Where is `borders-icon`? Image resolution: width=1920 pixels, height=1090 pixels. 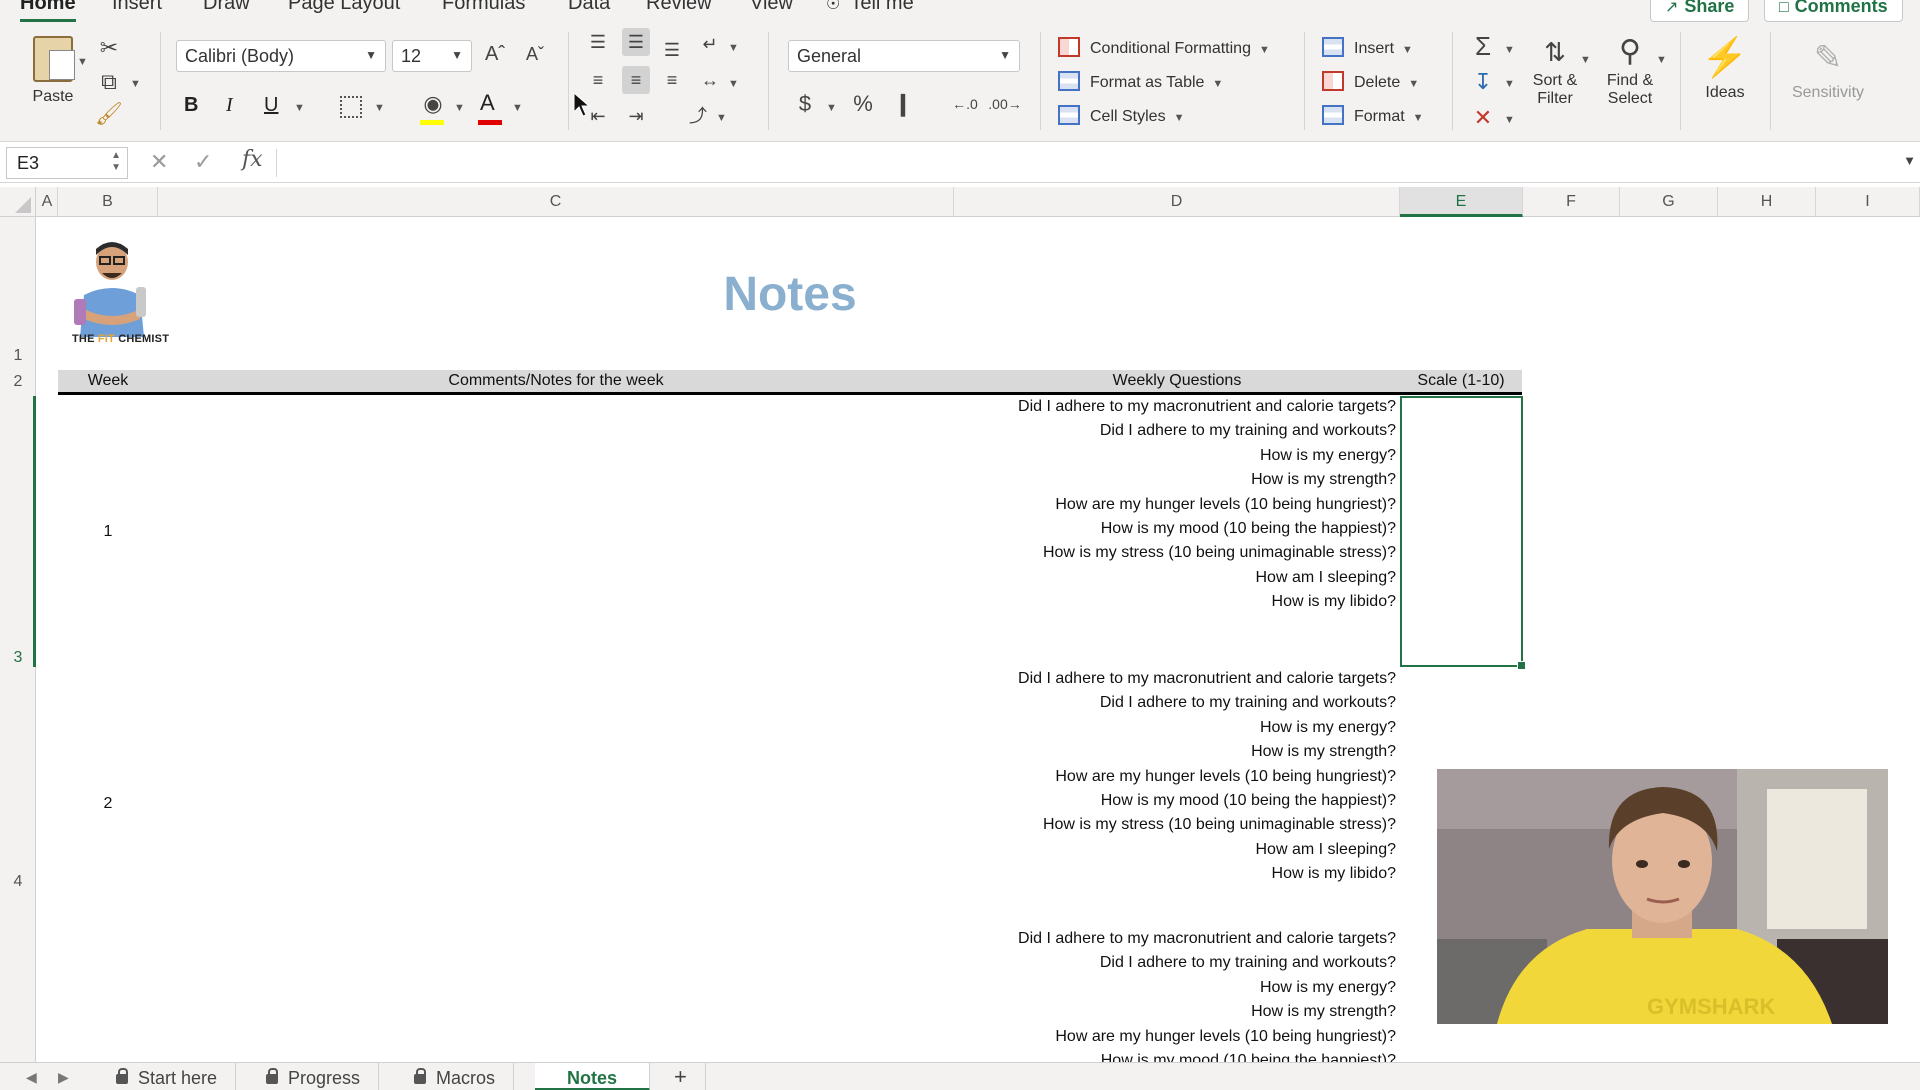
borders-icon is located at coordinates (351, 107).